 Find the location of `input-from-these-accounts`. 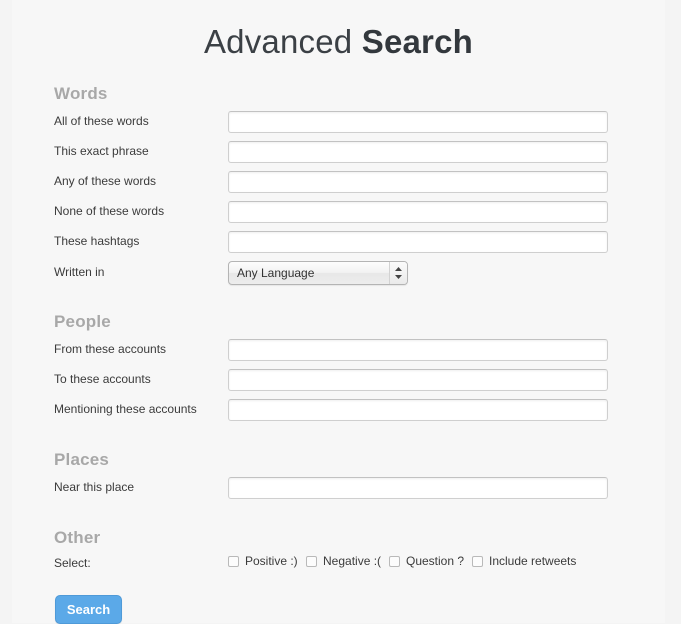

input-from-these-accounts is located at coordinates (418, 350).